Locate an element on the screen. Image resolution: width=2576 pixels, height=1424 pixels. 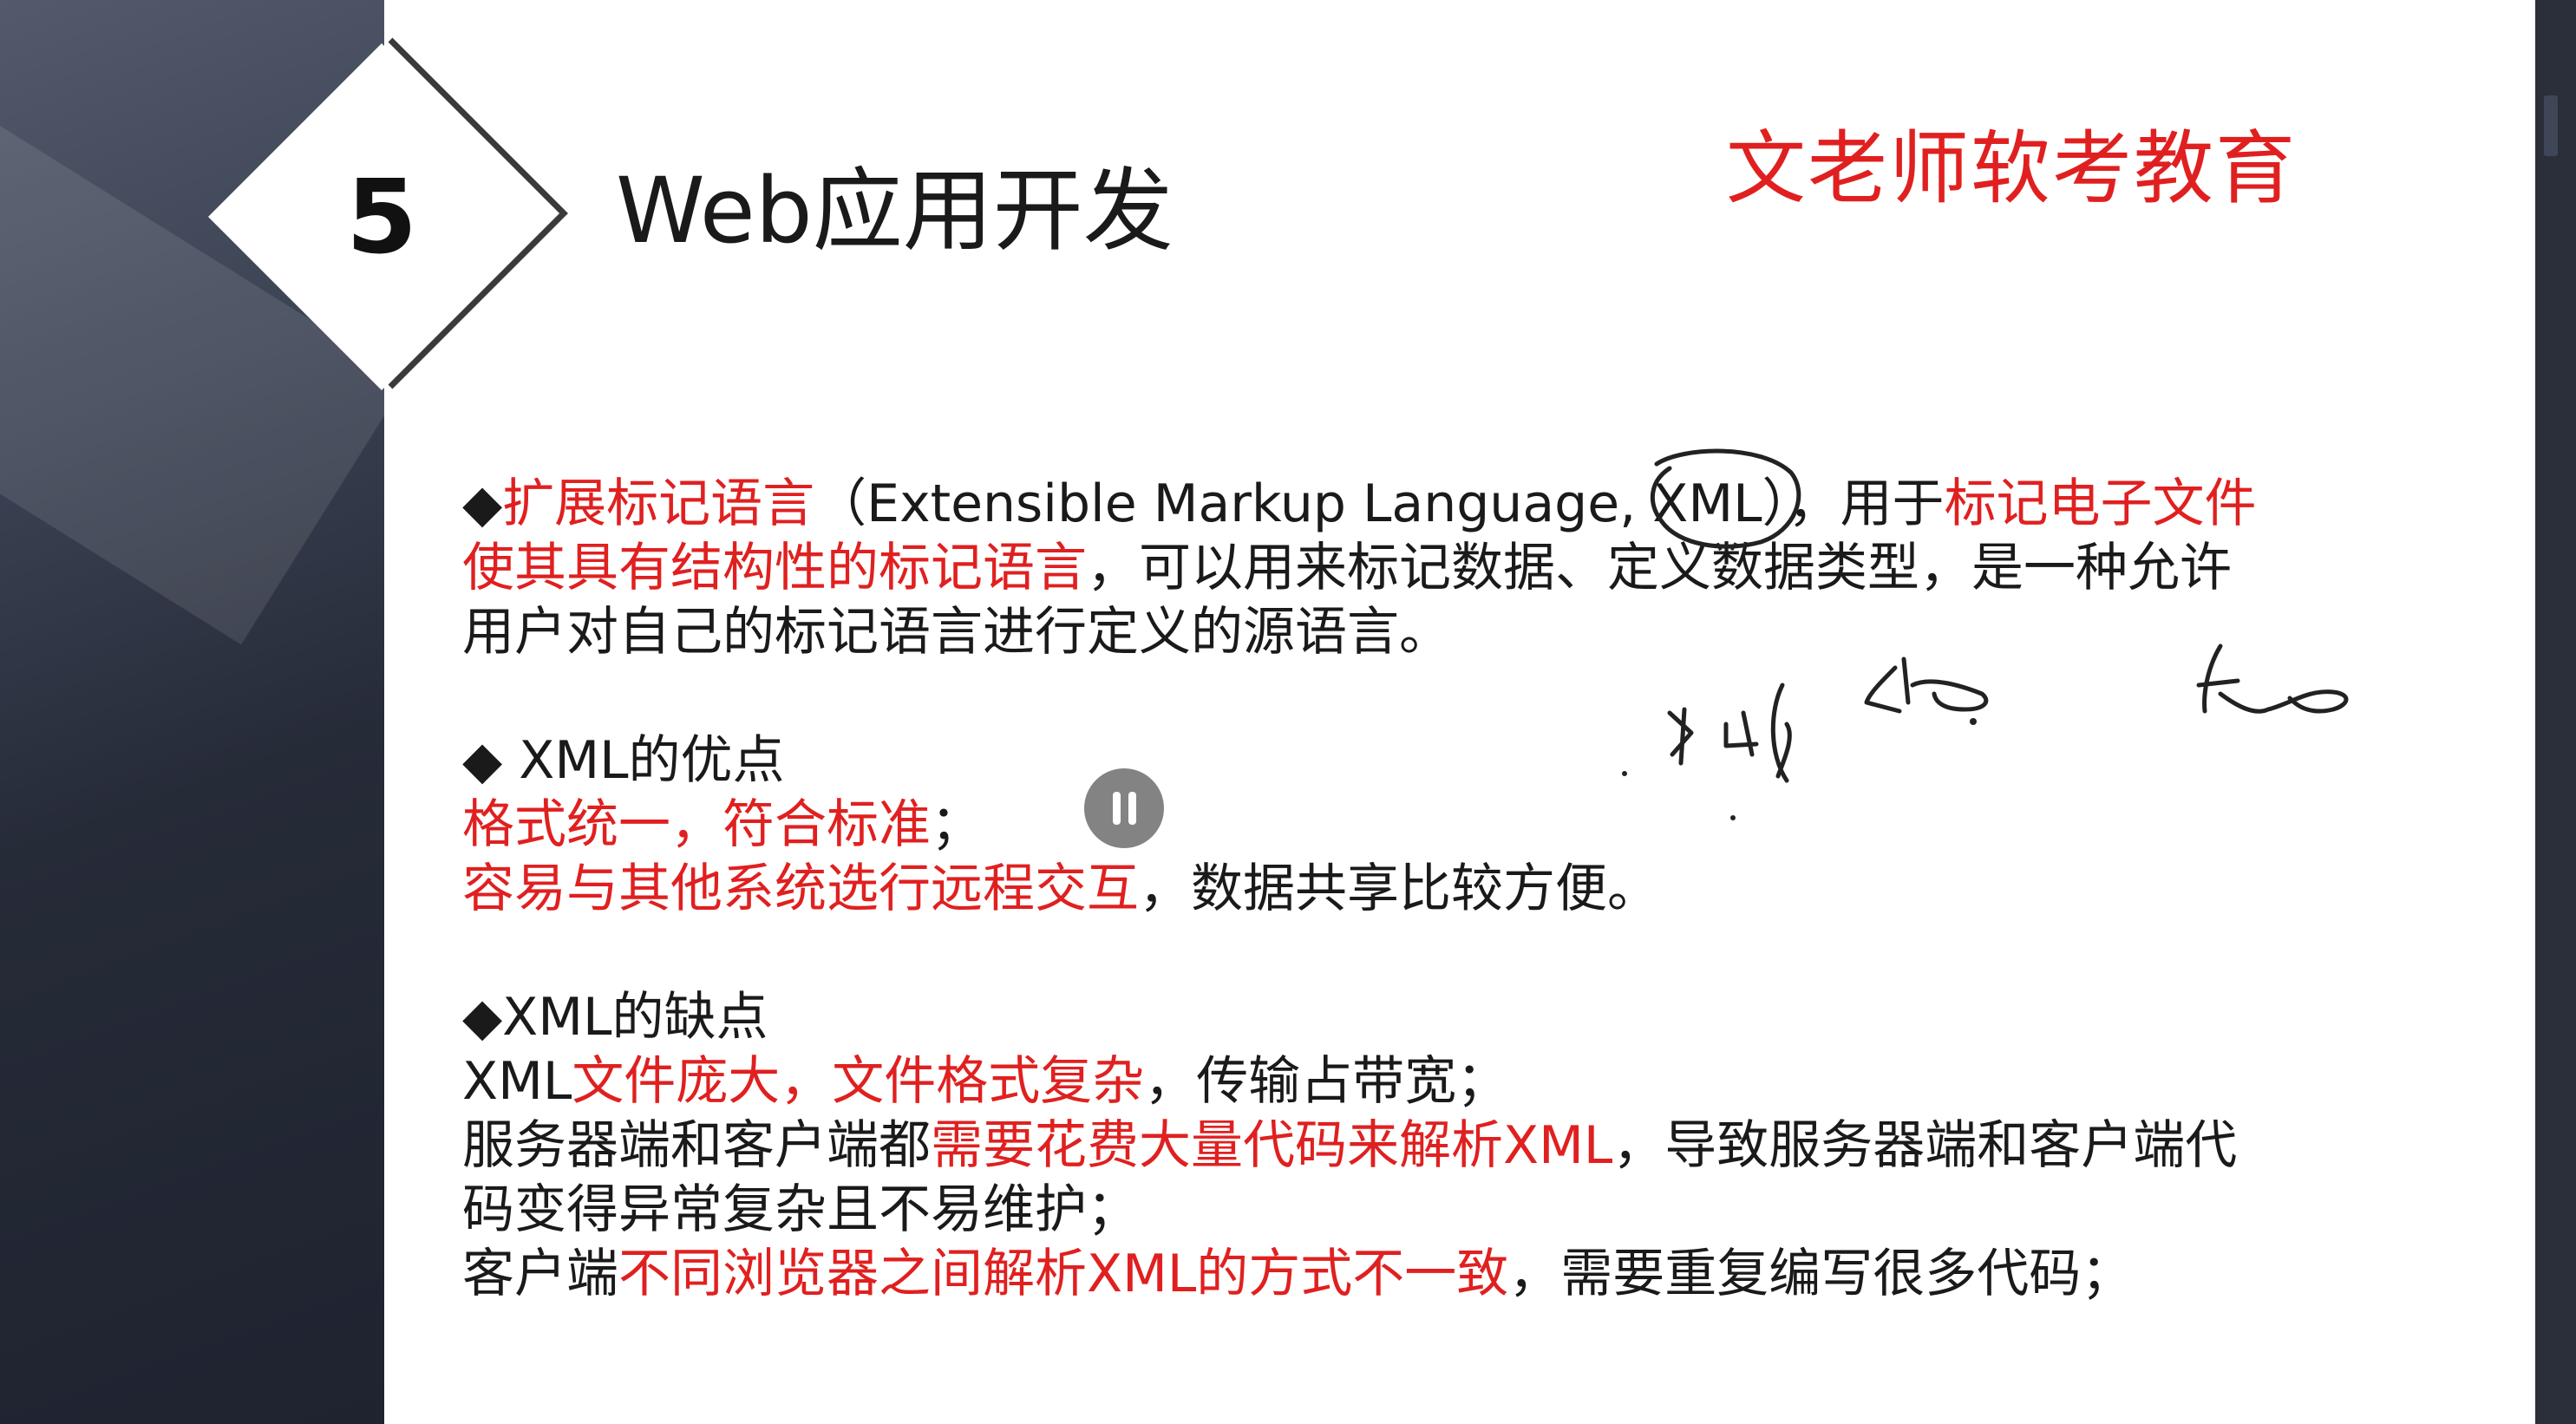
advantages-line: ◆ XML的优点 is located at coordinates (1420, 760).